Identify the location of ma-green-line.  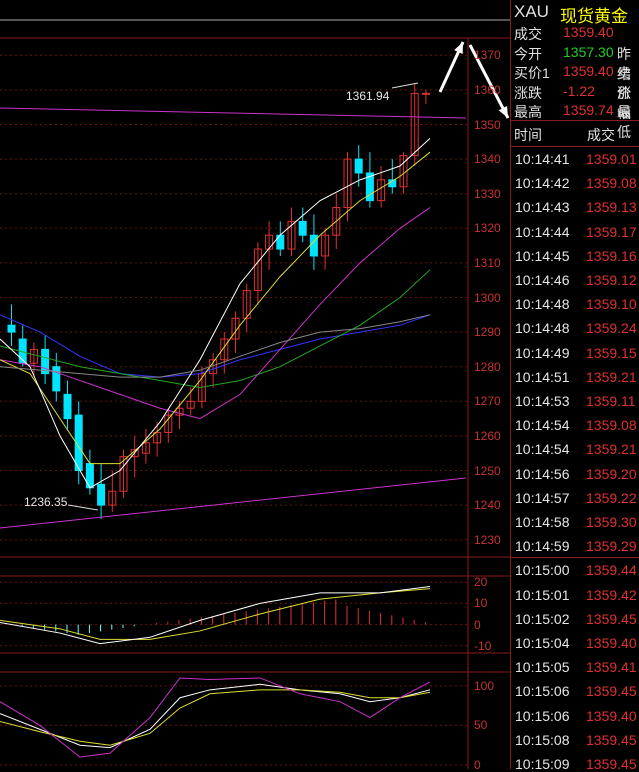
(215, 328).